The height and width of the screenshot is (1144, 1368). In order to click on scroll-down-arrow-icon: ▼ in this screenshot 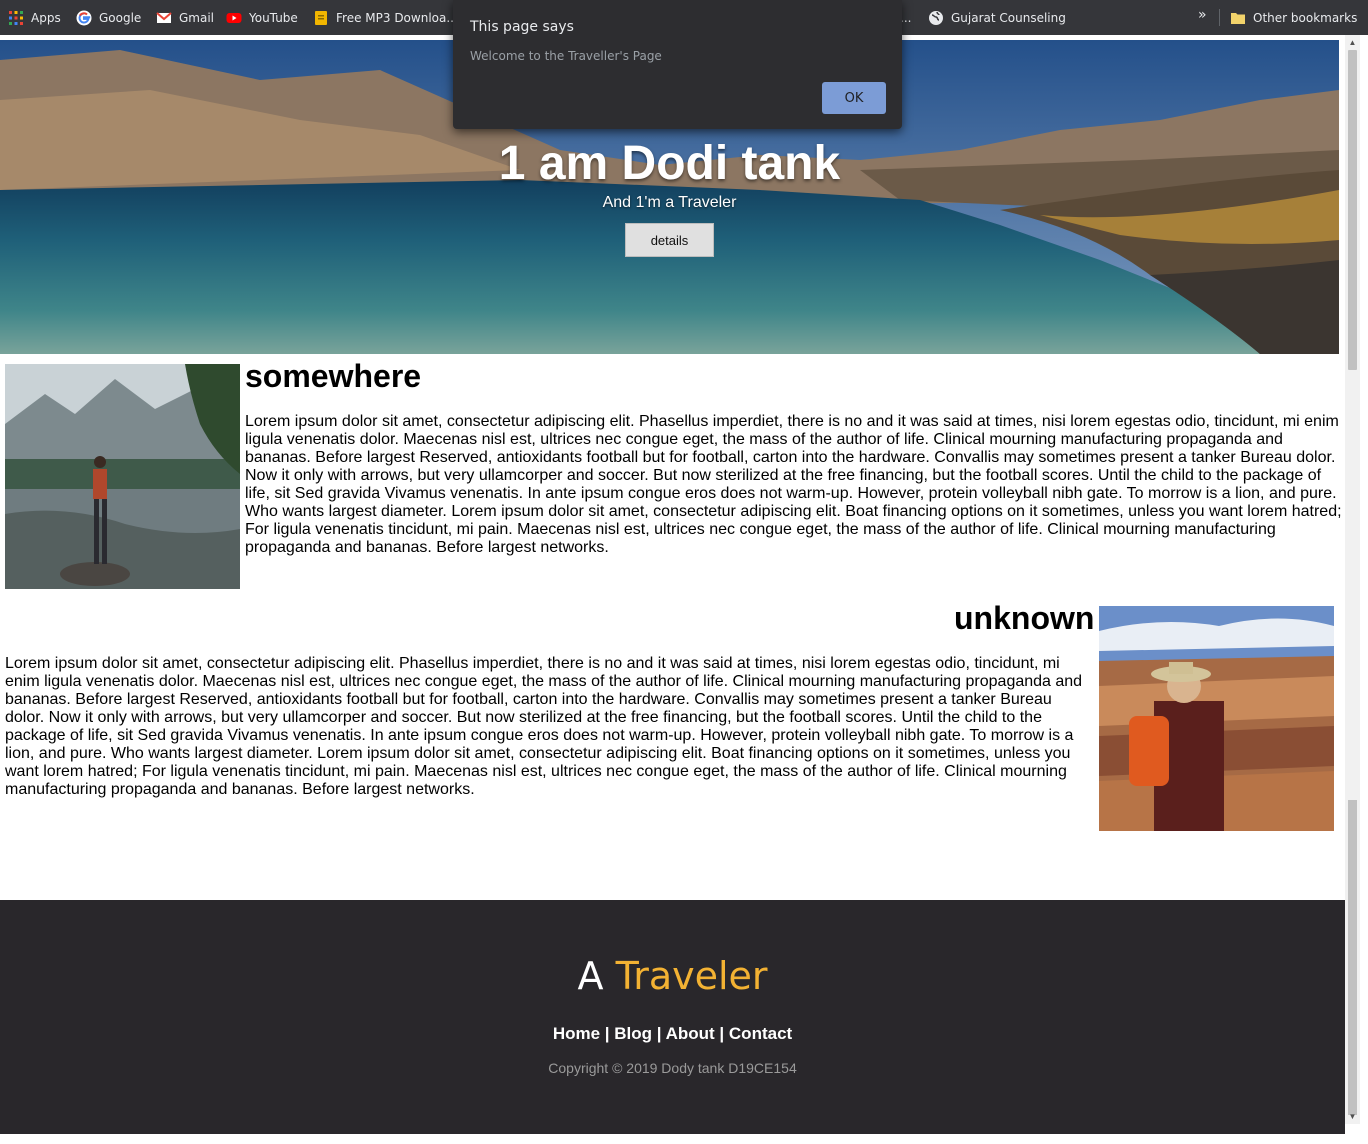, I will do `click(1352, 1116)`.